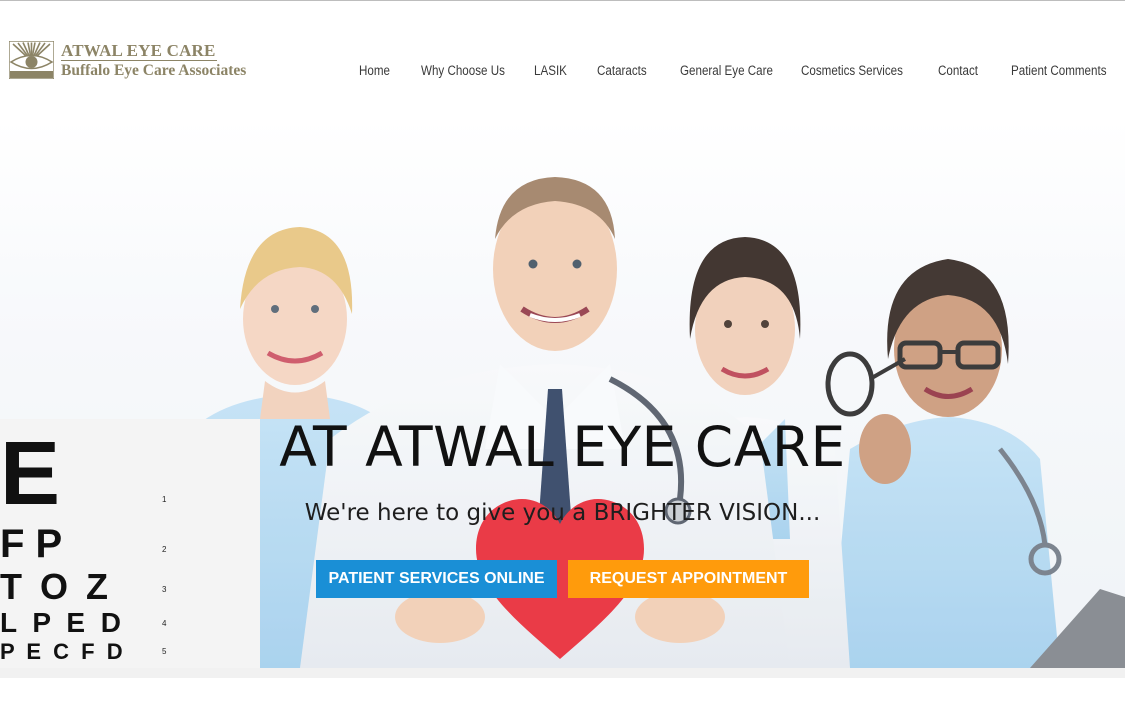 Image resolution: width=1125 pixels, height=707 pixels. I want to click on logo-title: ATWAL EYE CARE, so click(138, 50).